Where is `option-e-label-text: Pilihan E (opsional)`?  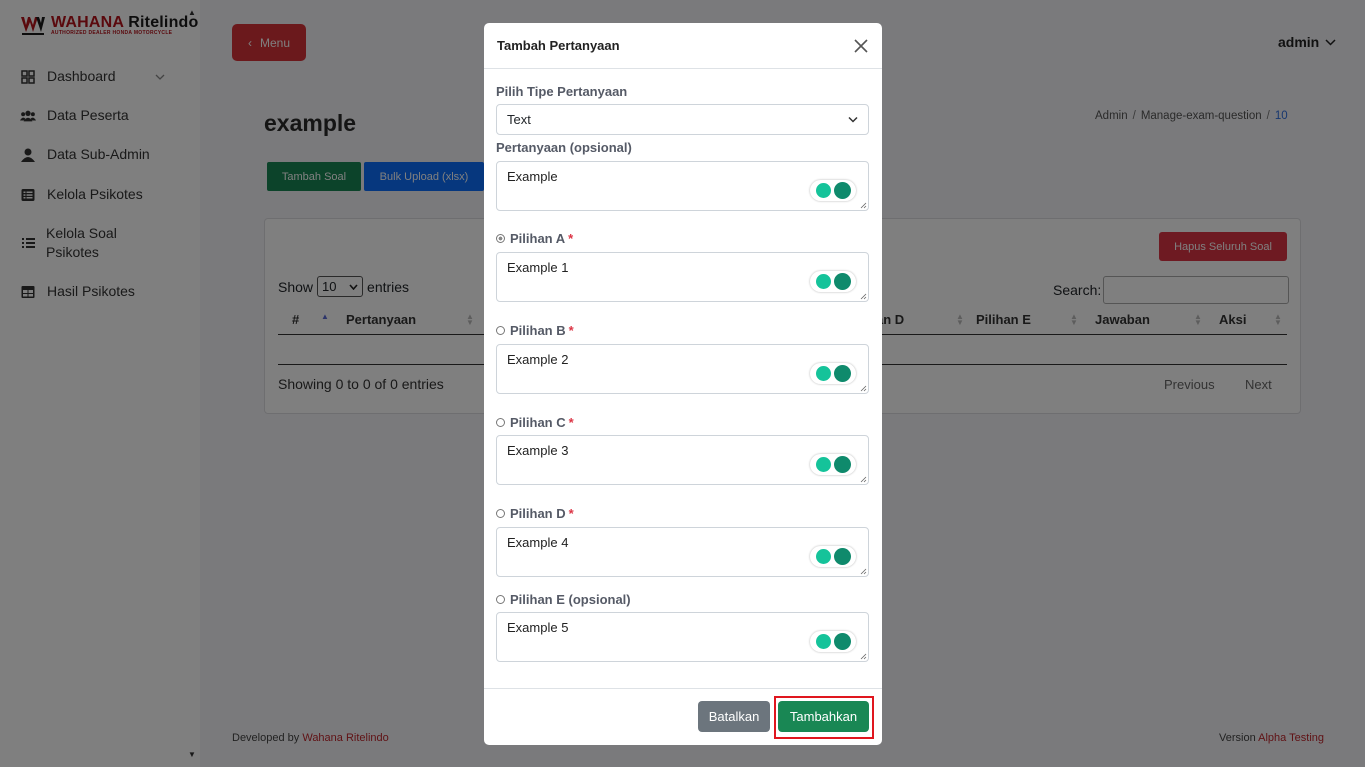 option-e-label-text: Pilihan E (opsional) is located at coordinates (570, 599).